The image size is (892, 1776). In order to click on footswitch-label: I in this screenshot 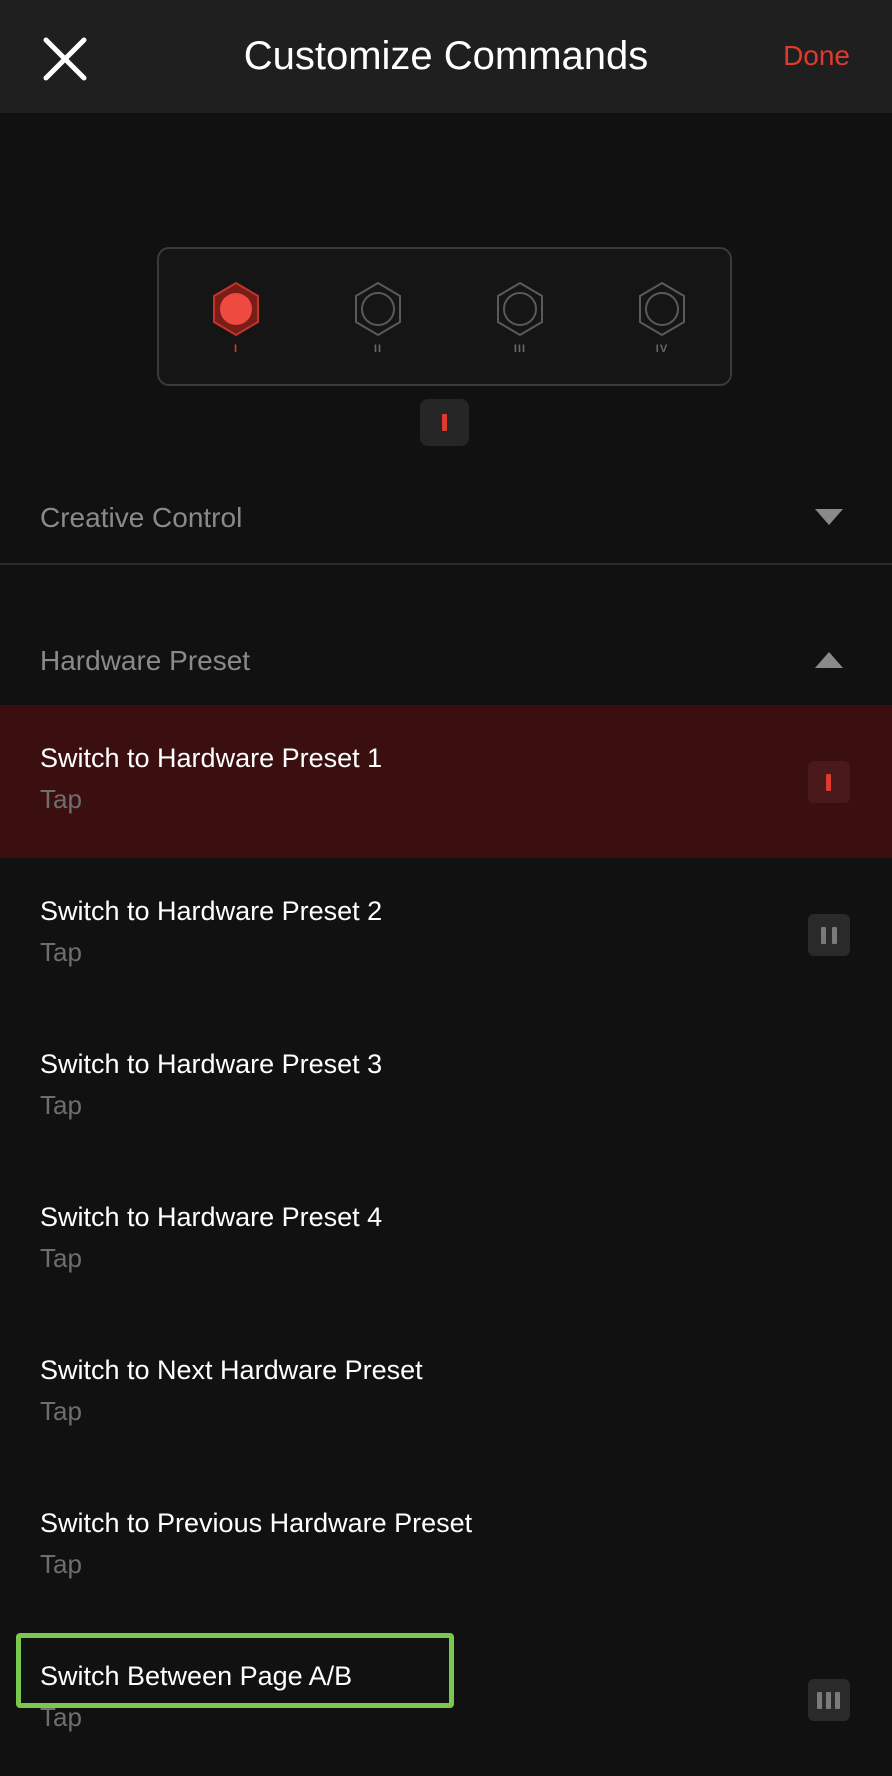, I will do `click(236, 349)`.